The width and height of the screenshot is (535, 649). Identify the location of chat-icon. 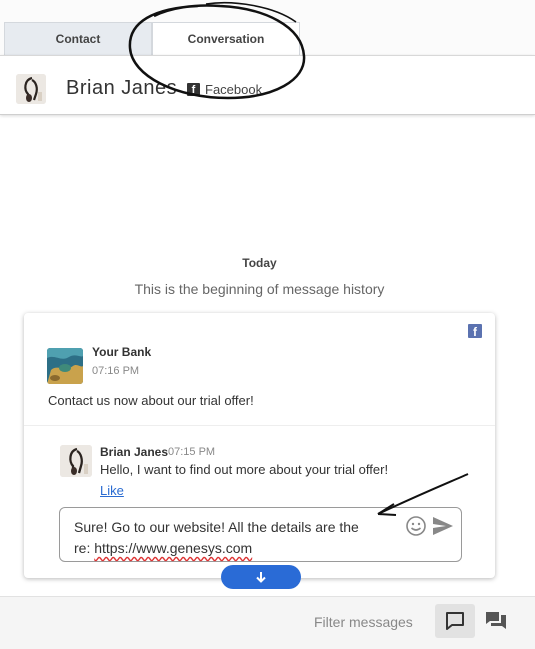
(455, 621).